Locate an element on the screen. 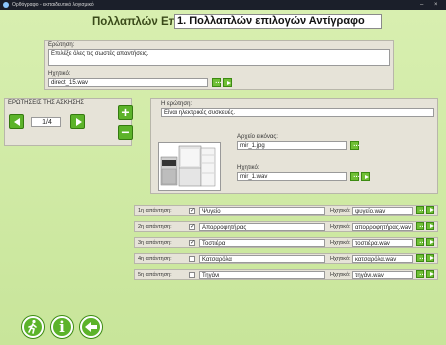 The width and height of the screenshot is (446, 345). next-question-button is located at coordinates (77, 121).